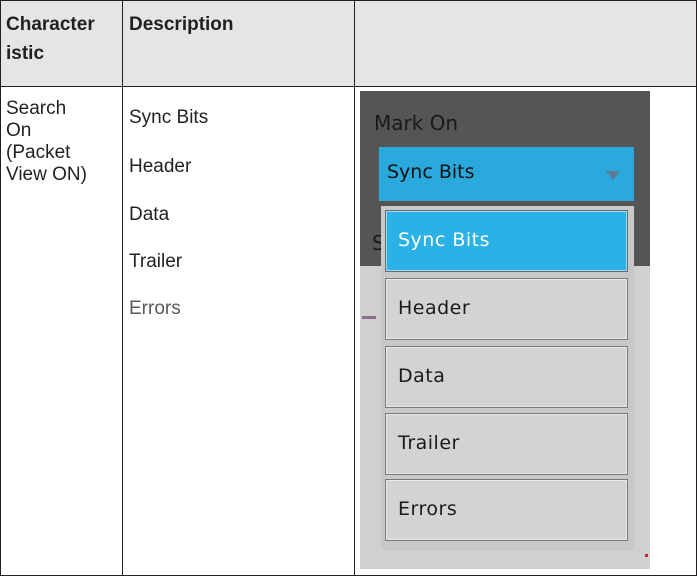 The width and height of the screenshot is (697, 576). What do you see at coordinates (348, 0) in the screenshot?
I see `table-border-top` at bounding box center [348, 0].